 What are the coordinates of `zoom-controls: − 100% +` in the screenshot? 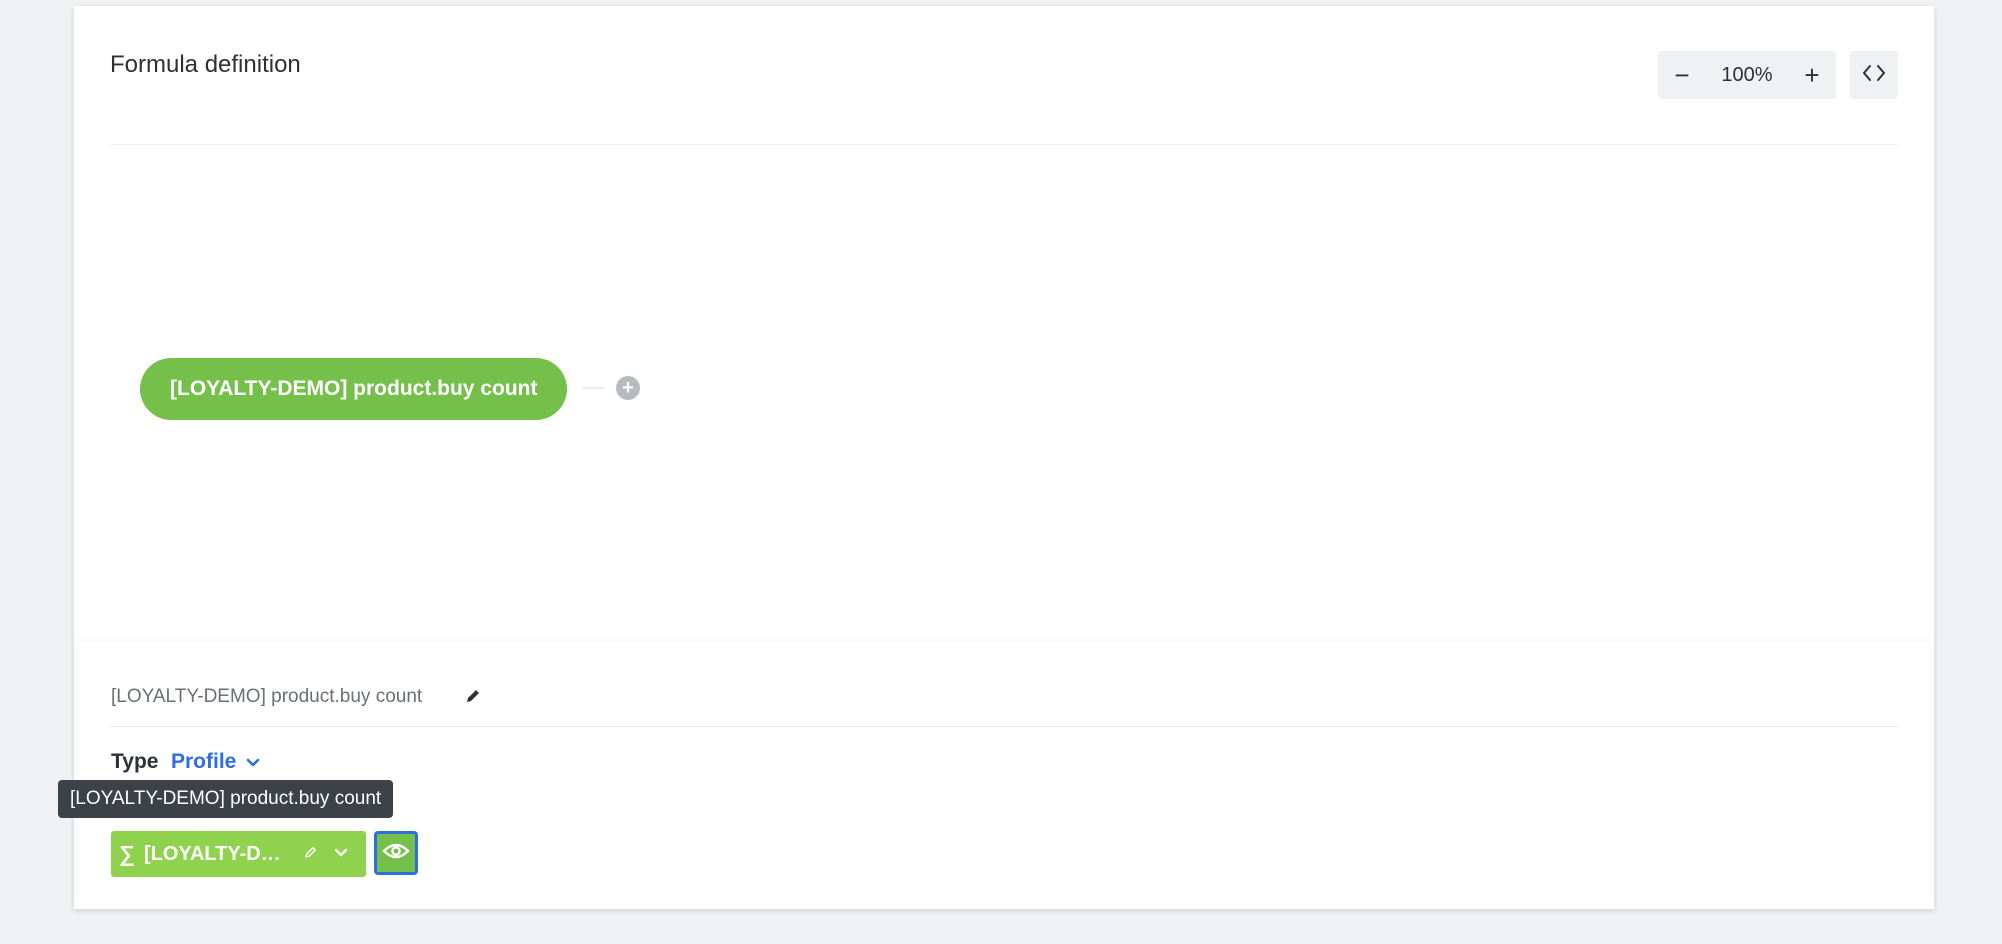 It's located at (1747, 75).